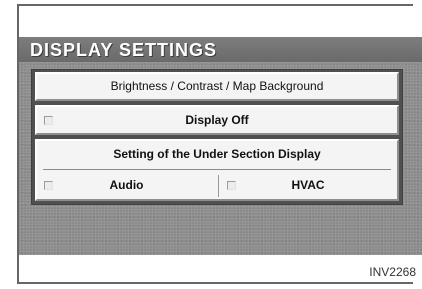  Describe the element at coordinates (217, 154) in the screenshot. I see `under-section-display-label: Setting of the Under Section Display` at that location.